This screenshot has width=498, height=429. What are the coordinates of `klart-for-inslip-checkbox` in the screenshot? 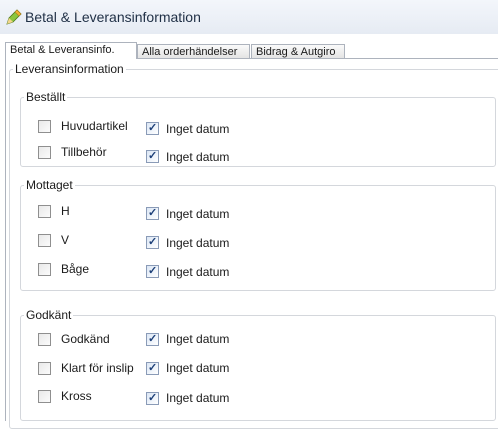 It's located at (44, 368).